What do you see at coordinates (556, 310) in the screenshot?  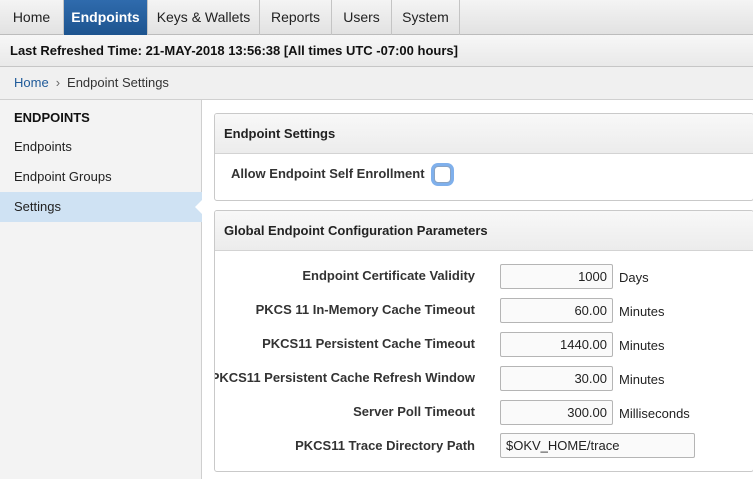 I see `inmemory-cache-timeout-input: 60.00` at bounding box center [556, 310].